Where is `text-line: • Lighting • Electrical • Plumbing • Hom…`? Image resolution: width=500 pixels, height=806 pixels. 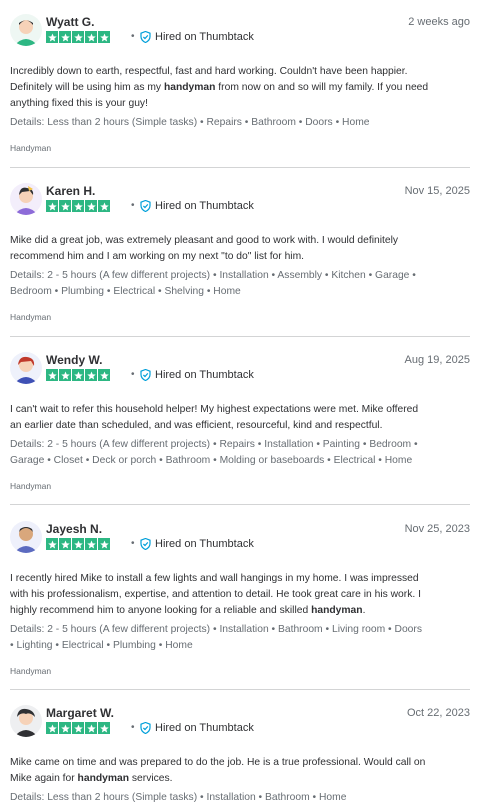
text-line: • Lighting • Electrical • Plumbing • Hom… is located at coordinates (101, 645).